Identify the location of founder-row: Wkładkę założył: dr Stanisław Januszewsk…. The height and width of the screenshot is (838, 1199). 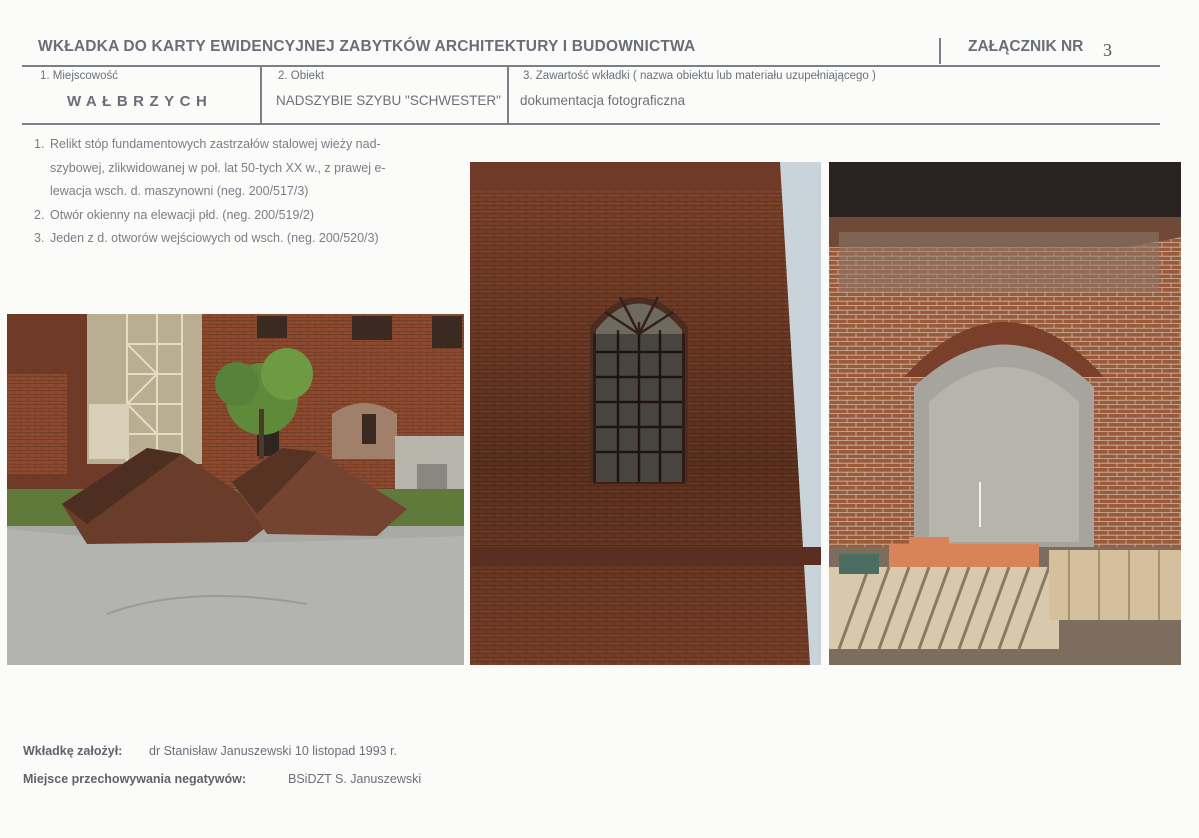
(210, 751).